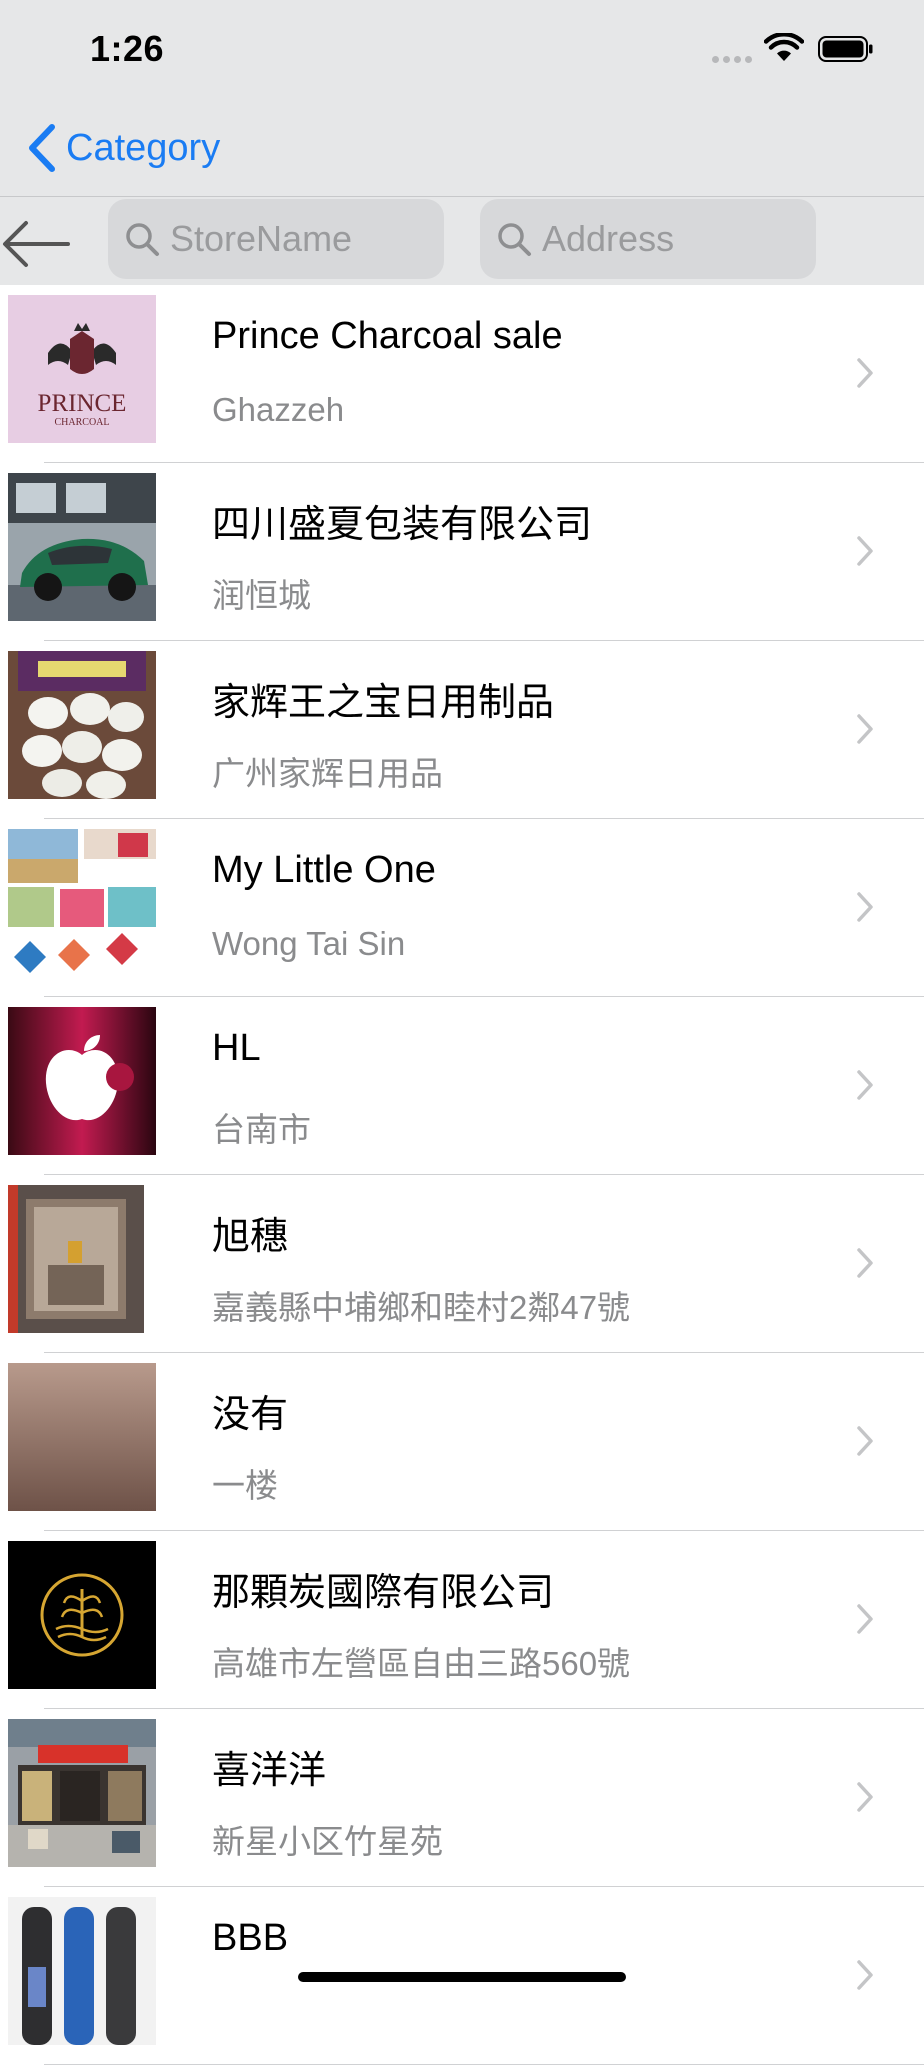 The image size is (924, 2065). What do you see at coordinates (143, 147) in the screenshot?
I see `back-button-label: Category` at bounding box center [143, 147].